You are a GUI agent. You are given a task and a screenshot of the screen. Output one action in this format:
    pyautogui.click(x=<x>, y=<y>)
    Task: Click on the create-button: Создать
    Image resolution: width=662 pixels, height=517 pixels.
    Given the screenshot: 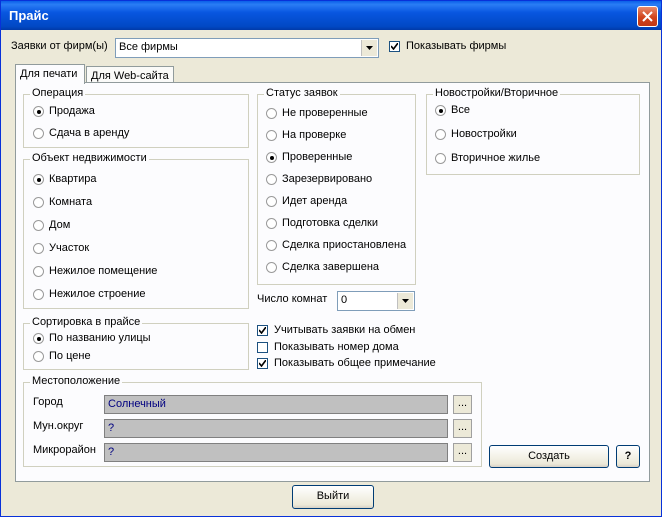 What is the action you would take?
    pyautogui.click(x=549, y=456)
    